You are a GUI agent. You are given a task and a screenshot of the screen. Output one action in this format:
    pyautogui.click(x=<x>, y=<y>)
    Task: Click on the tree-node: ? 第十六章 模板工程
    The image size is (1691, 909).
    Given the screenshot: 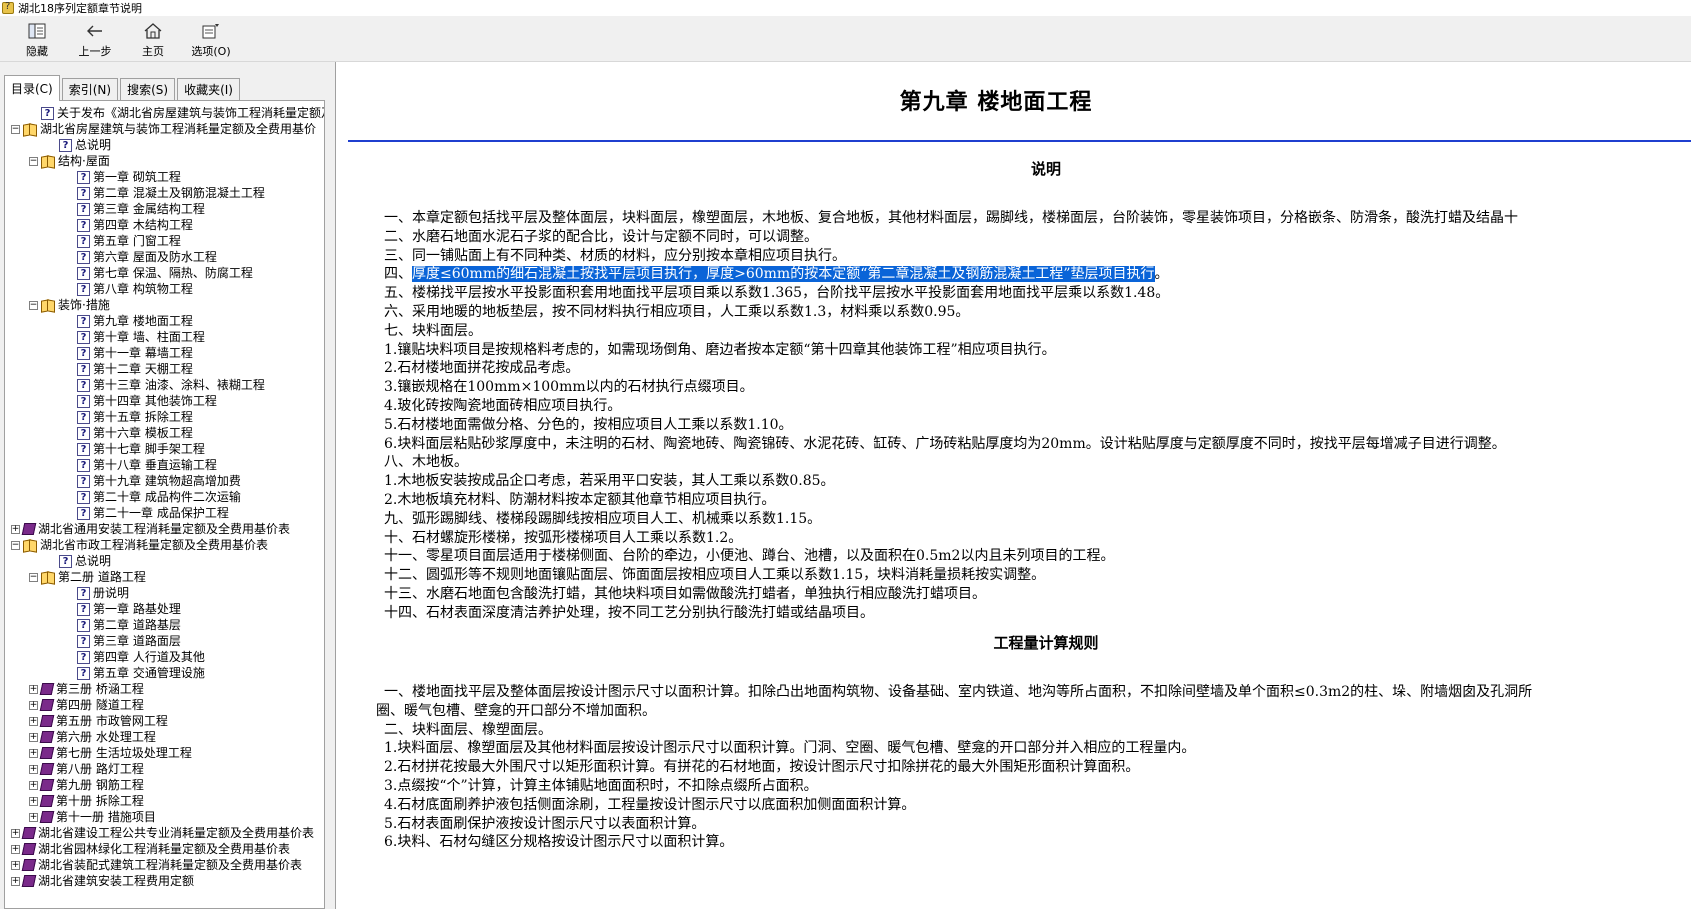 What is the action you would take?
    pyautogui.click(x=165, y=433)
    